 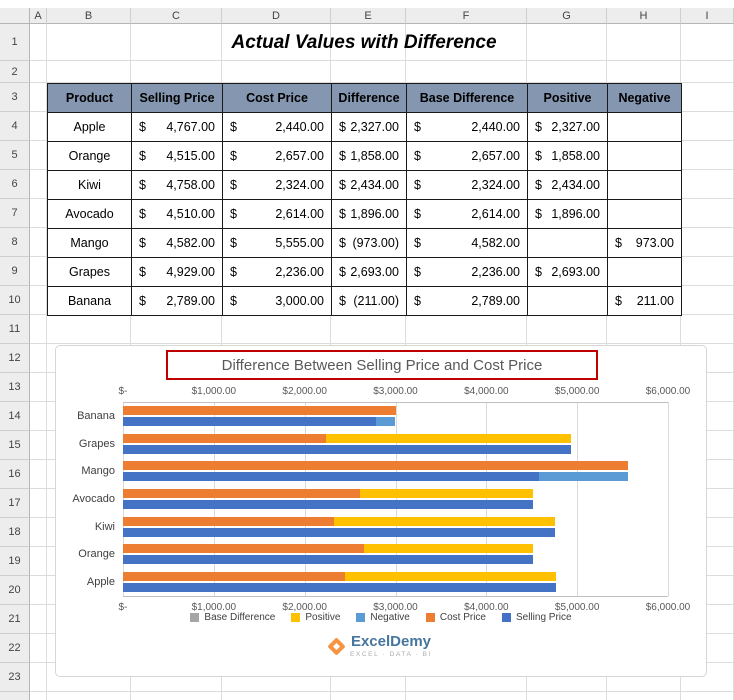 I want to click on row-header-19: 19, so click(x=15, y=561).